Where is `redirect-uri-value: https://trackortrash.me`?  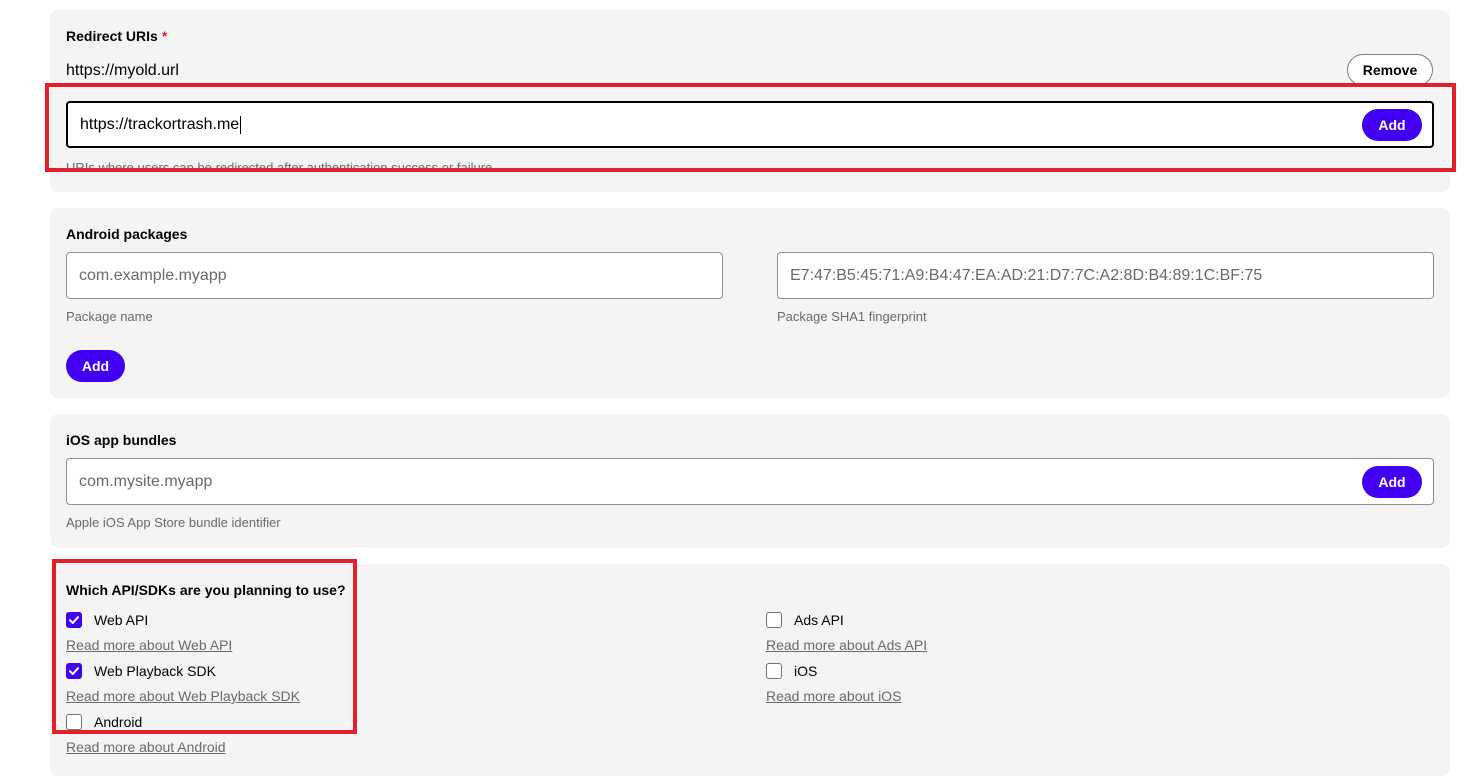 redirect-uri-value: https://trackortrash.me is located at coordinates (160, 124).